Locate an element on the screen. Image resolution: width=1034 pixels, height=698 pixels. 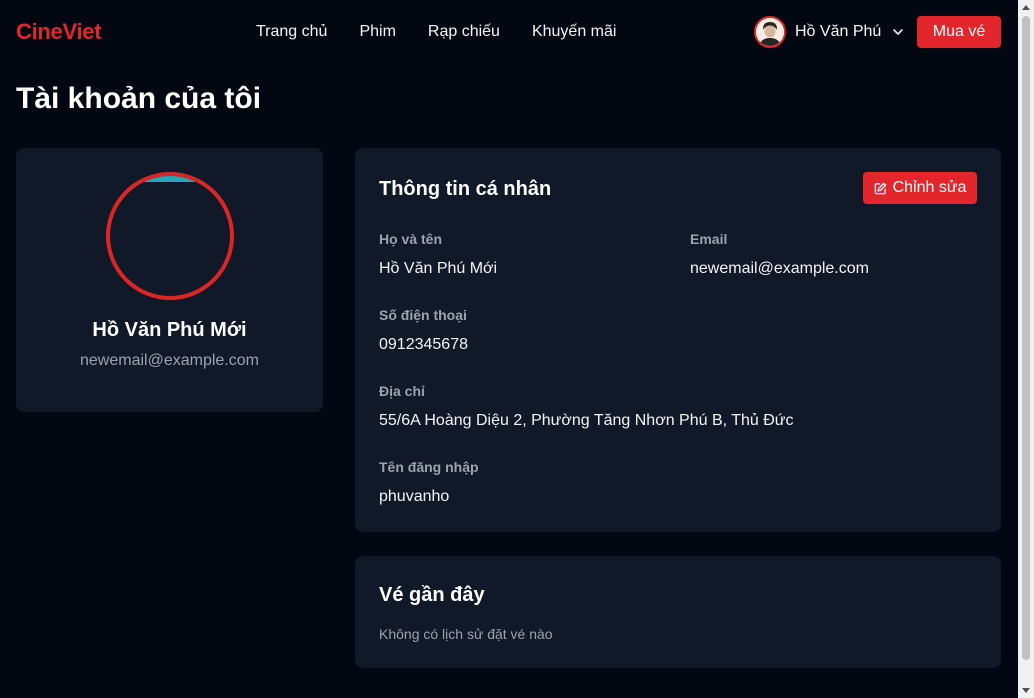
buy-ticket-button: Mua vé is located at coordinates (959, 32).